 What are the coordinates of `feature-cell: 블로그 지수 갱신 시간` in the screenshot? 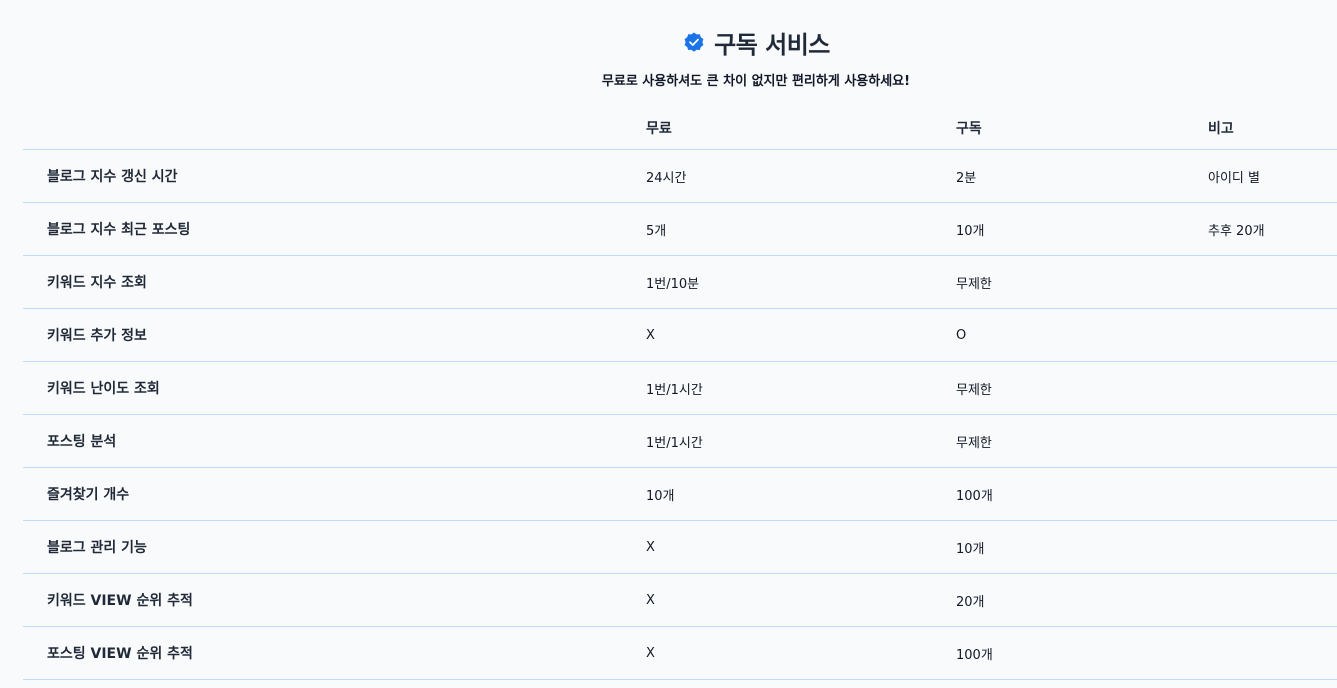 It's located at (322, 176).